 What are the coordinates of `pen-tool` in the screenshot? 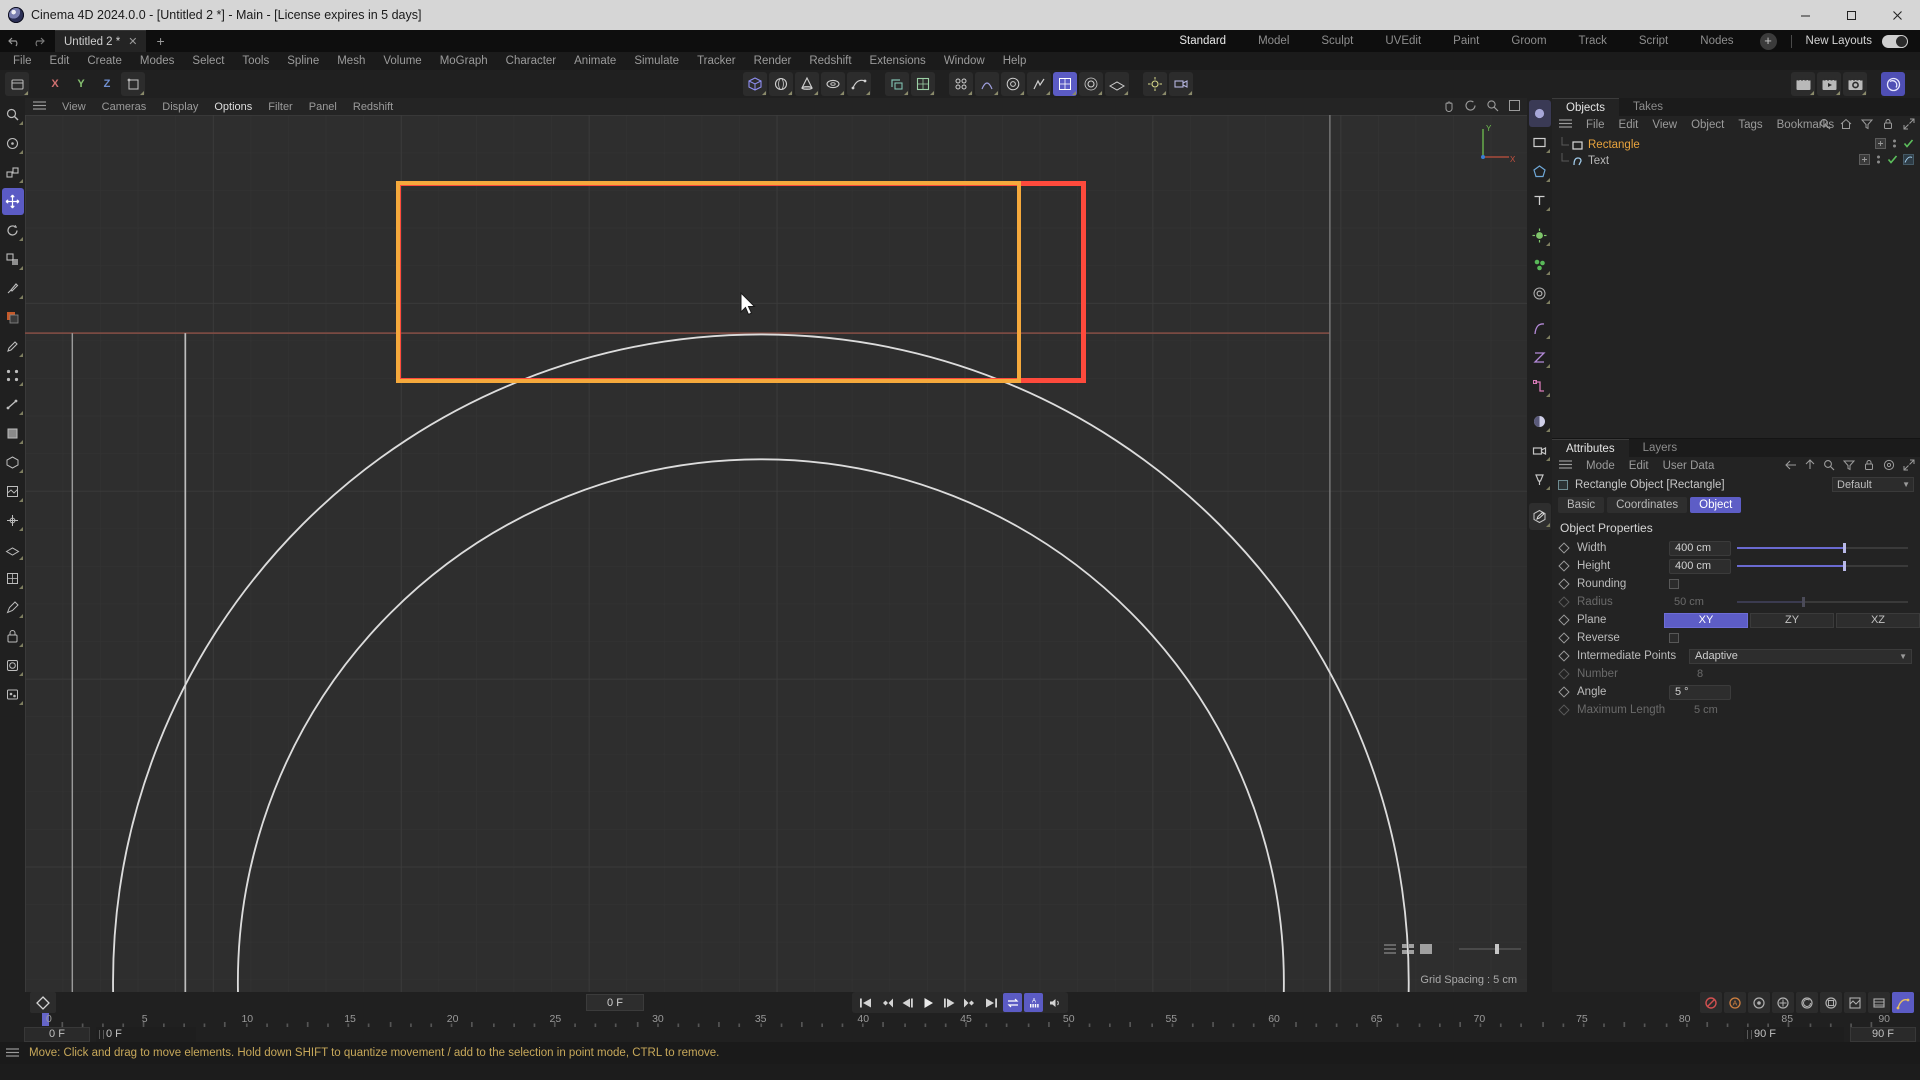 It's located at (13, 607).